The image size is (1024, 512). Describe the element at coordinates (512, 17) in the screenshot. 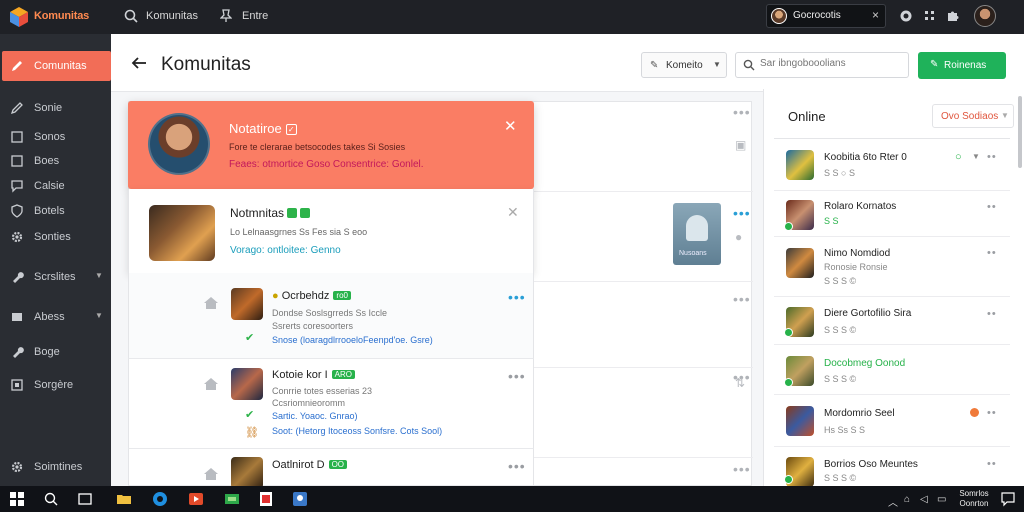

I see `top-bar: Komunitas Komunitas Entre Gocrocotis ×` at that location.